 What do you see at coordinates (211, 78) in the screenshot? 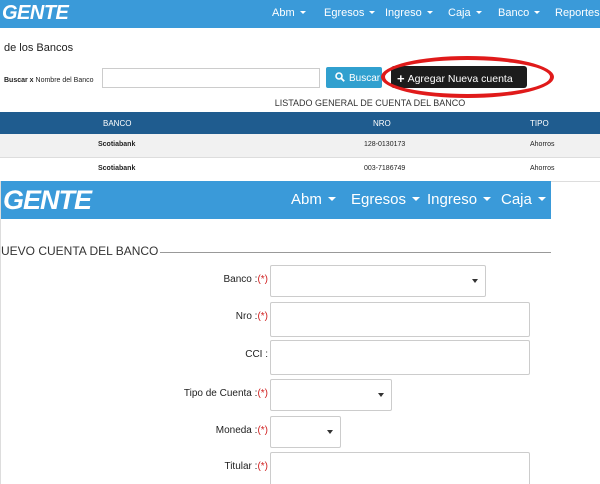
I see `search-input` at bounding box center [211, 78].